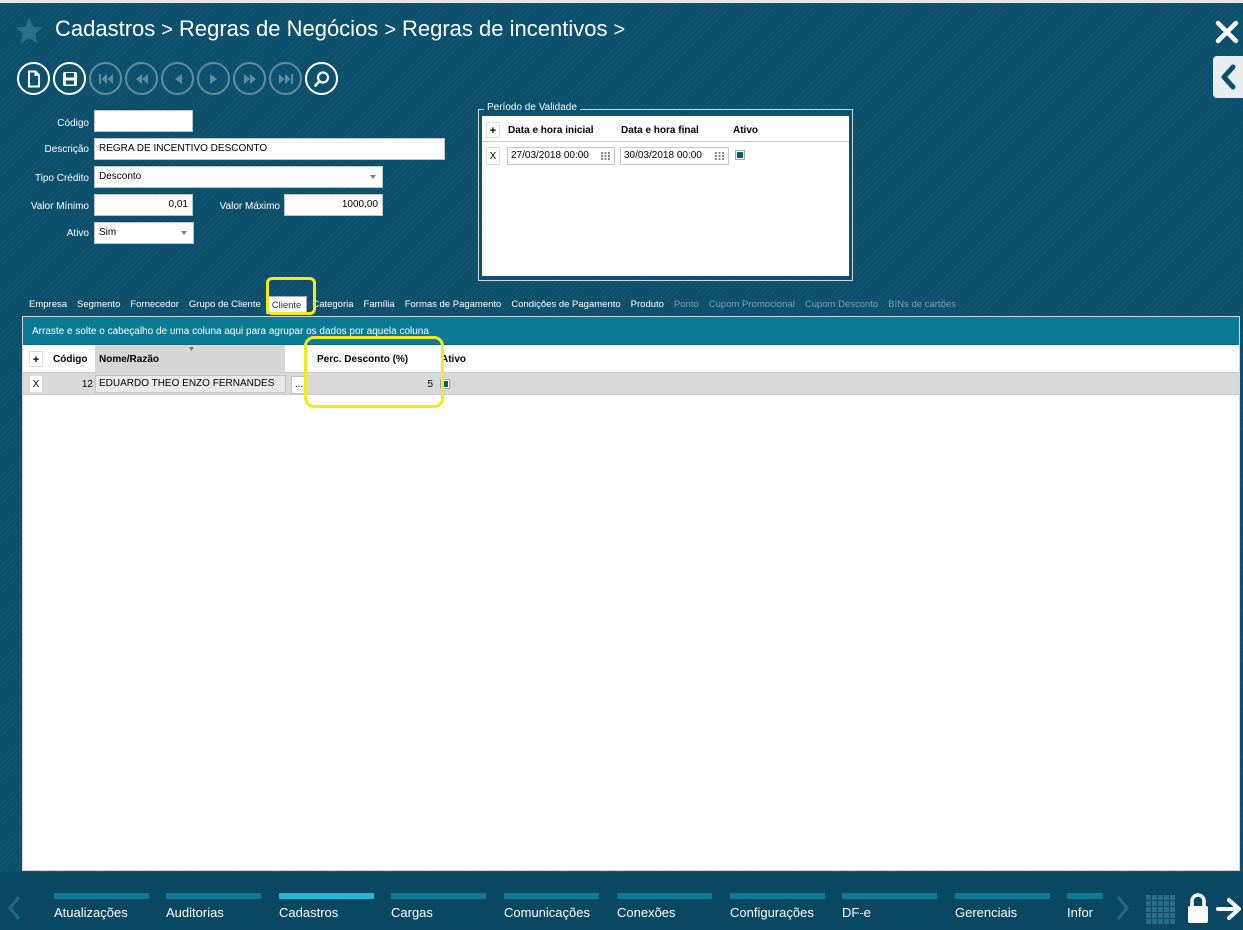 The width and height of the screenshot is (1243, 930). What do you see at coordinates (1123, 908) in the screenshot?
I see `chevron-right-icon` at bounding box center [1123, 908].